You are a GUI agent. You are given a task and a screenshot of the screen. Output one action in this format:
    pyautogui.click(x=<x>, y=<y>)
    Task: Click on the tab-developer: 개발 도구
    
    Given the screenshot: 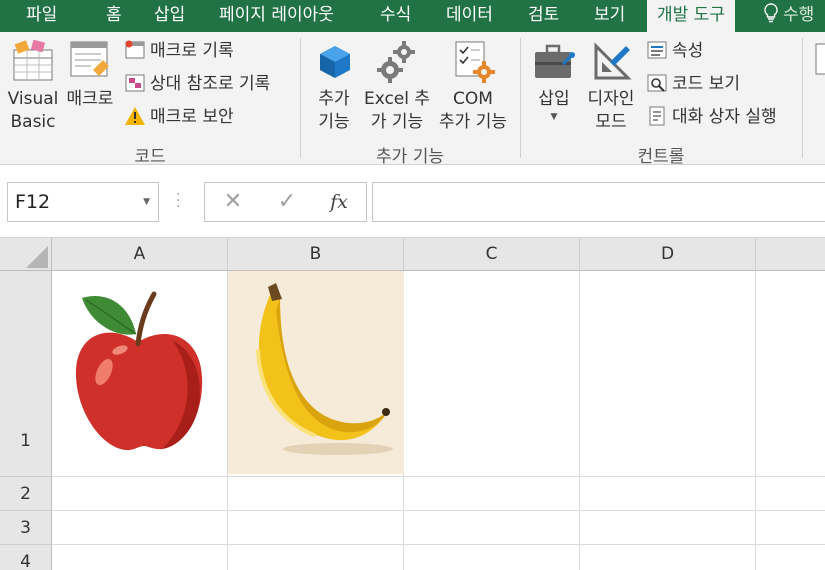 What is the action you would take?
    pyautogui.click(x=691, y=16)
    